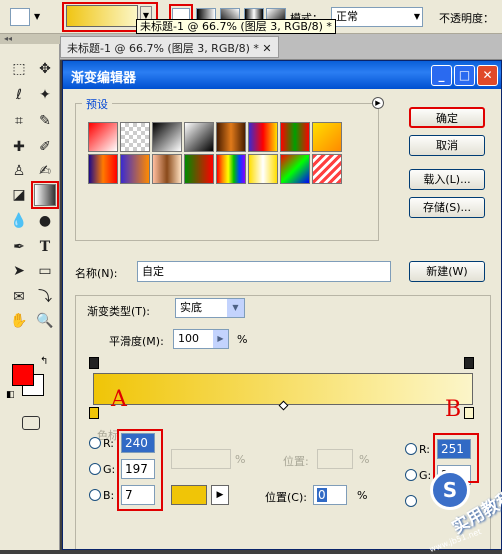  Describe the element at coordinates (378, 103) in the screenshot. I see `presets-menu-icon: ▶` at that location.